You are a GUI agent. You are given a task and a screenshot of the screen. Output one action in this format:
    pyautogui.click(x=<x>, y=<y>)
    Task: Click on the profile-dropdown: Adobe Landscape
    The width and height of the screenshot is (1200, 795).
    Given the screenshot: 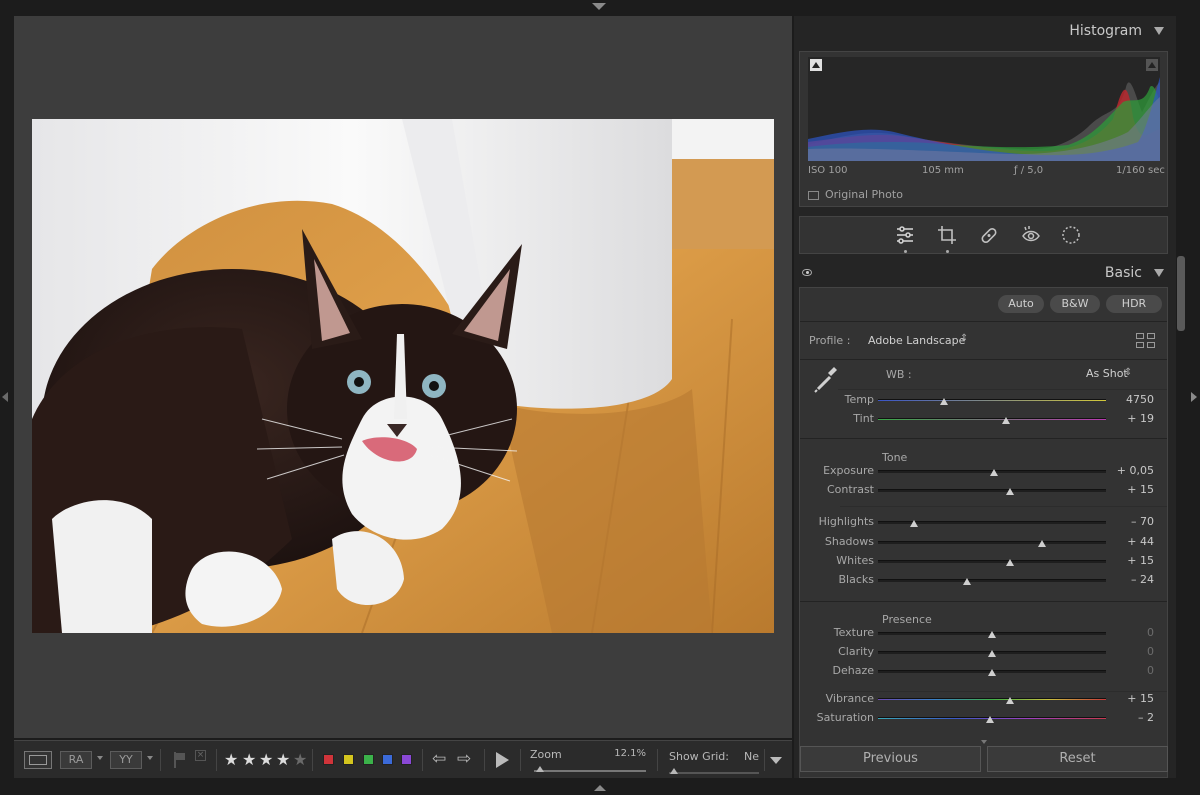 What is the action you would take?
    pyautogui.click(x=916, y=340)
    